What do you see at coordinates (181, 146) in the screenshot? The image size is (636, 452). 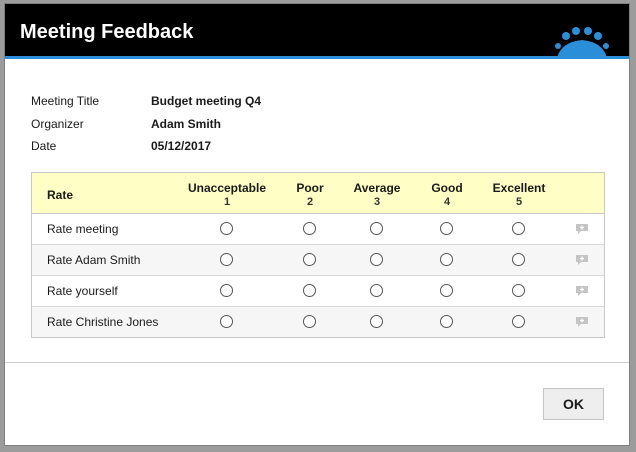 I see `info-value: 05/12/2017` at bounding box center [181, 146].